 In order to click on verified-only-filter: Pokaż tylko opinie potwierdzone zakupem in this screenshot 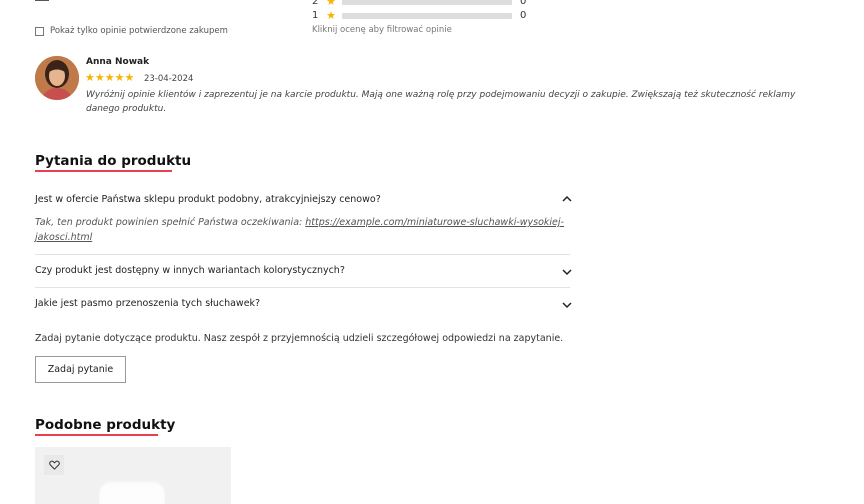, I will do `click(131, 31)`.